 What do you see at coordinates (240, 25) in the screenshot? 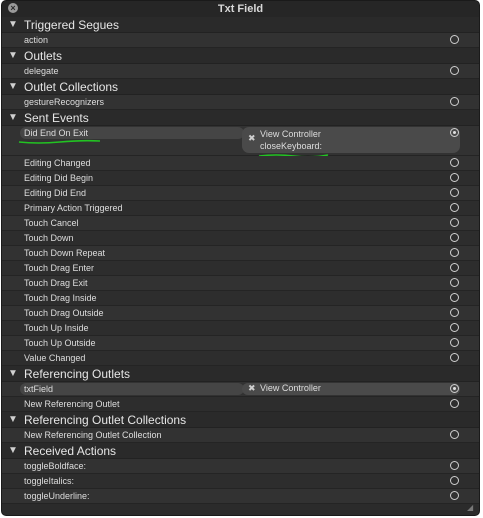
I see `section-triggered-segues: ▼ Triggered Segues` at bounding box center [240, 25].